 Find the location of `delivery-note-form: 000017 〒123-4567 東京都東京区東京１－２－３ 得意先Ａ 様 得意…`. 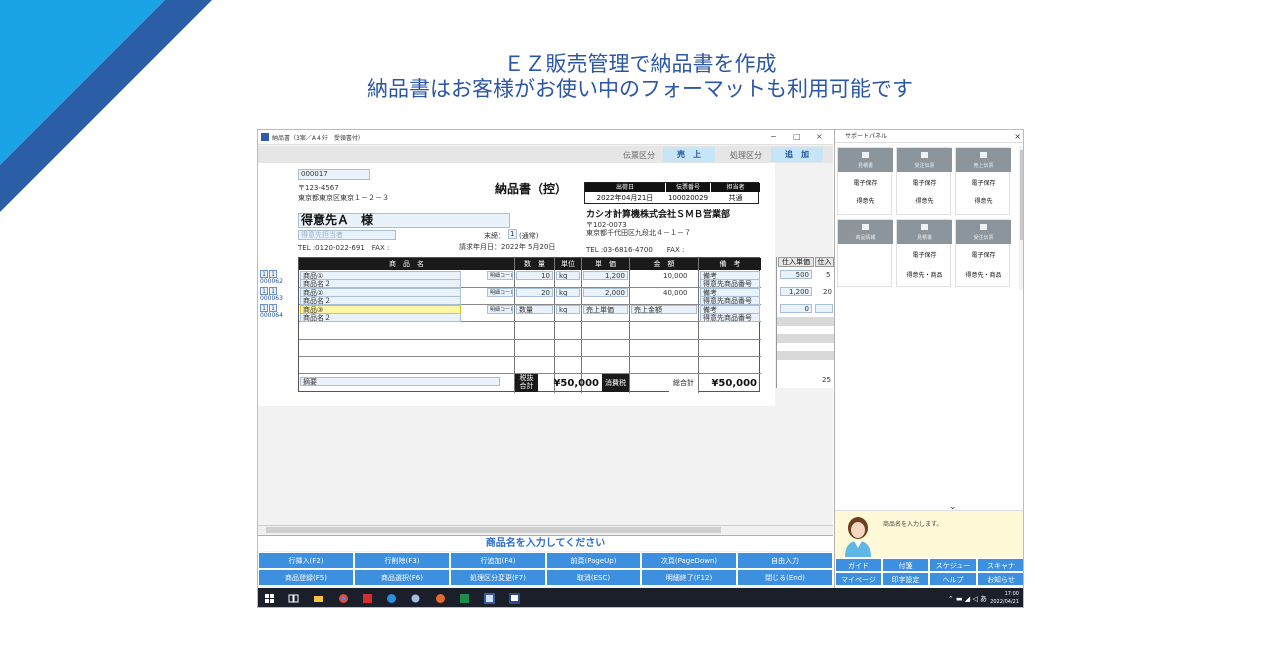

delivery-note-form: 000017 〒123-4567 東京都東京区東京１－２－３ 得意先Ａ 様 得意… is located at coordinates (516, 284).